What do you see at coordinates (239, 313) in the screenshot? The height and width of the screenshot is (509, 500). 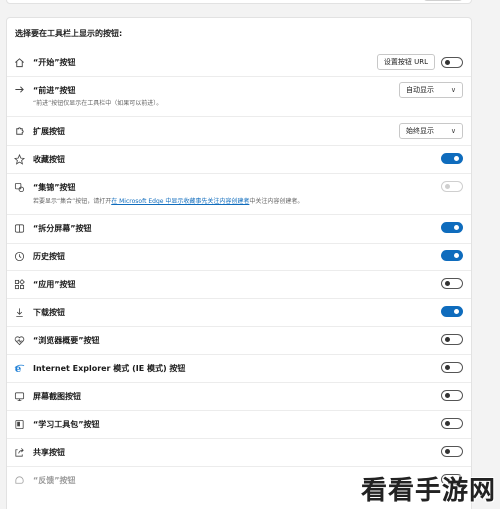 I see `row-downloads-button: 下载按钮` at bounding box center [239, 313].